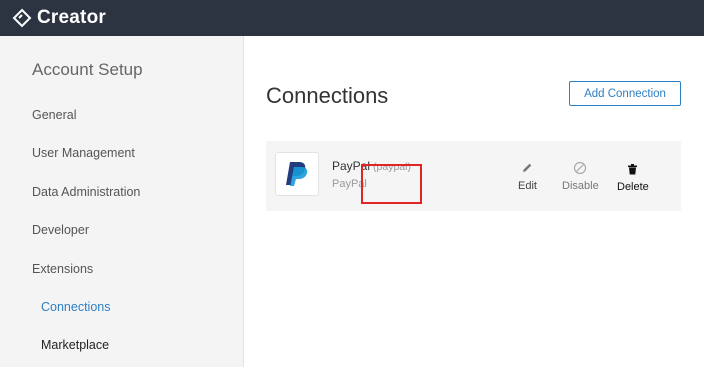 This screenshot has height=367, width=704. I want to click on sidebar-item-general: General, so click(54, 115).